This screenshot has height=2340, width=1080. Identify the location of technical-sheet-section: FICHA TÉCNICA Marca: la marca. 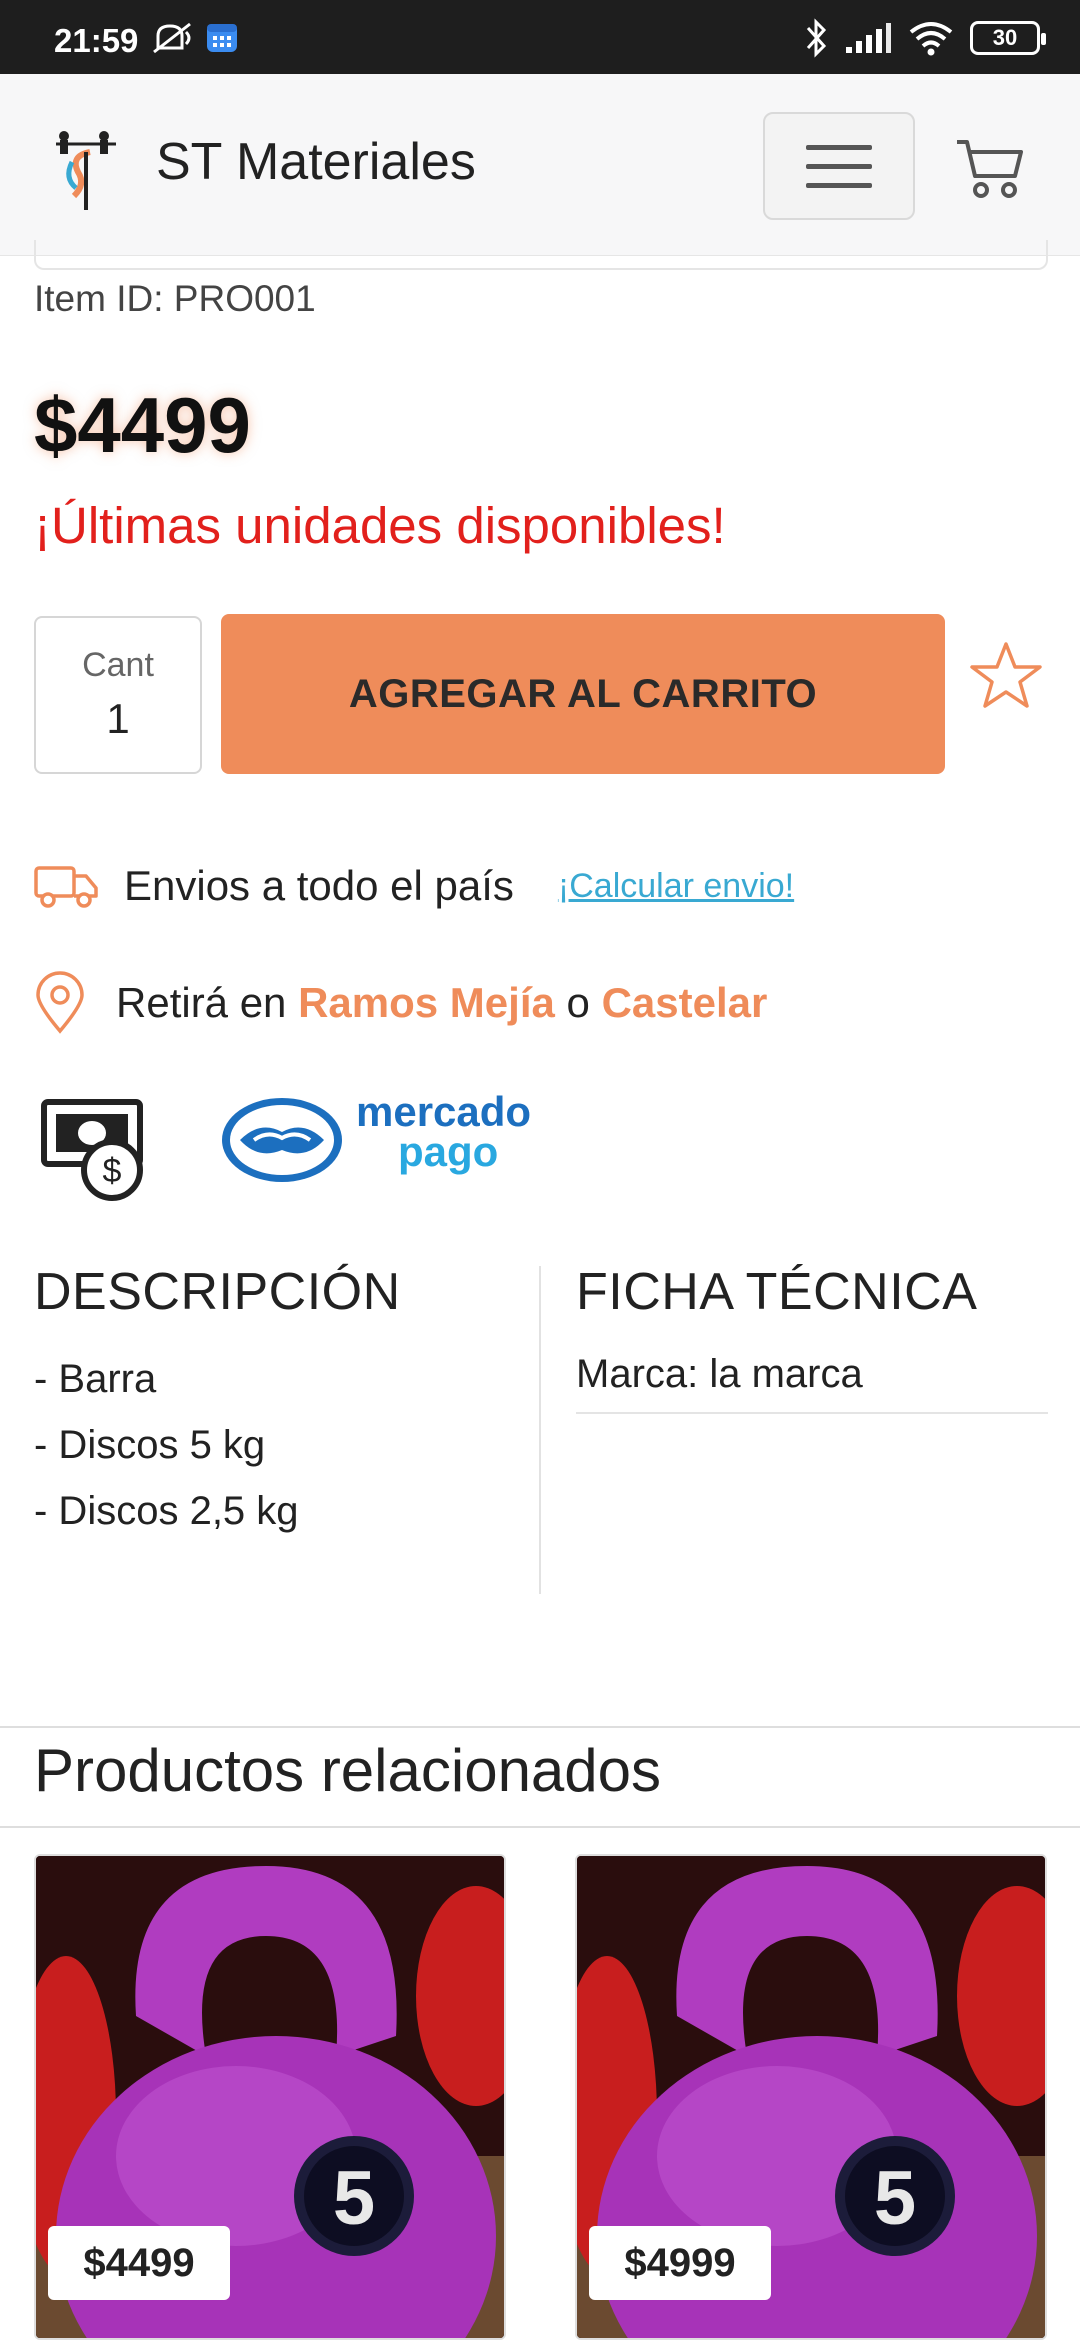
(812, 1338).